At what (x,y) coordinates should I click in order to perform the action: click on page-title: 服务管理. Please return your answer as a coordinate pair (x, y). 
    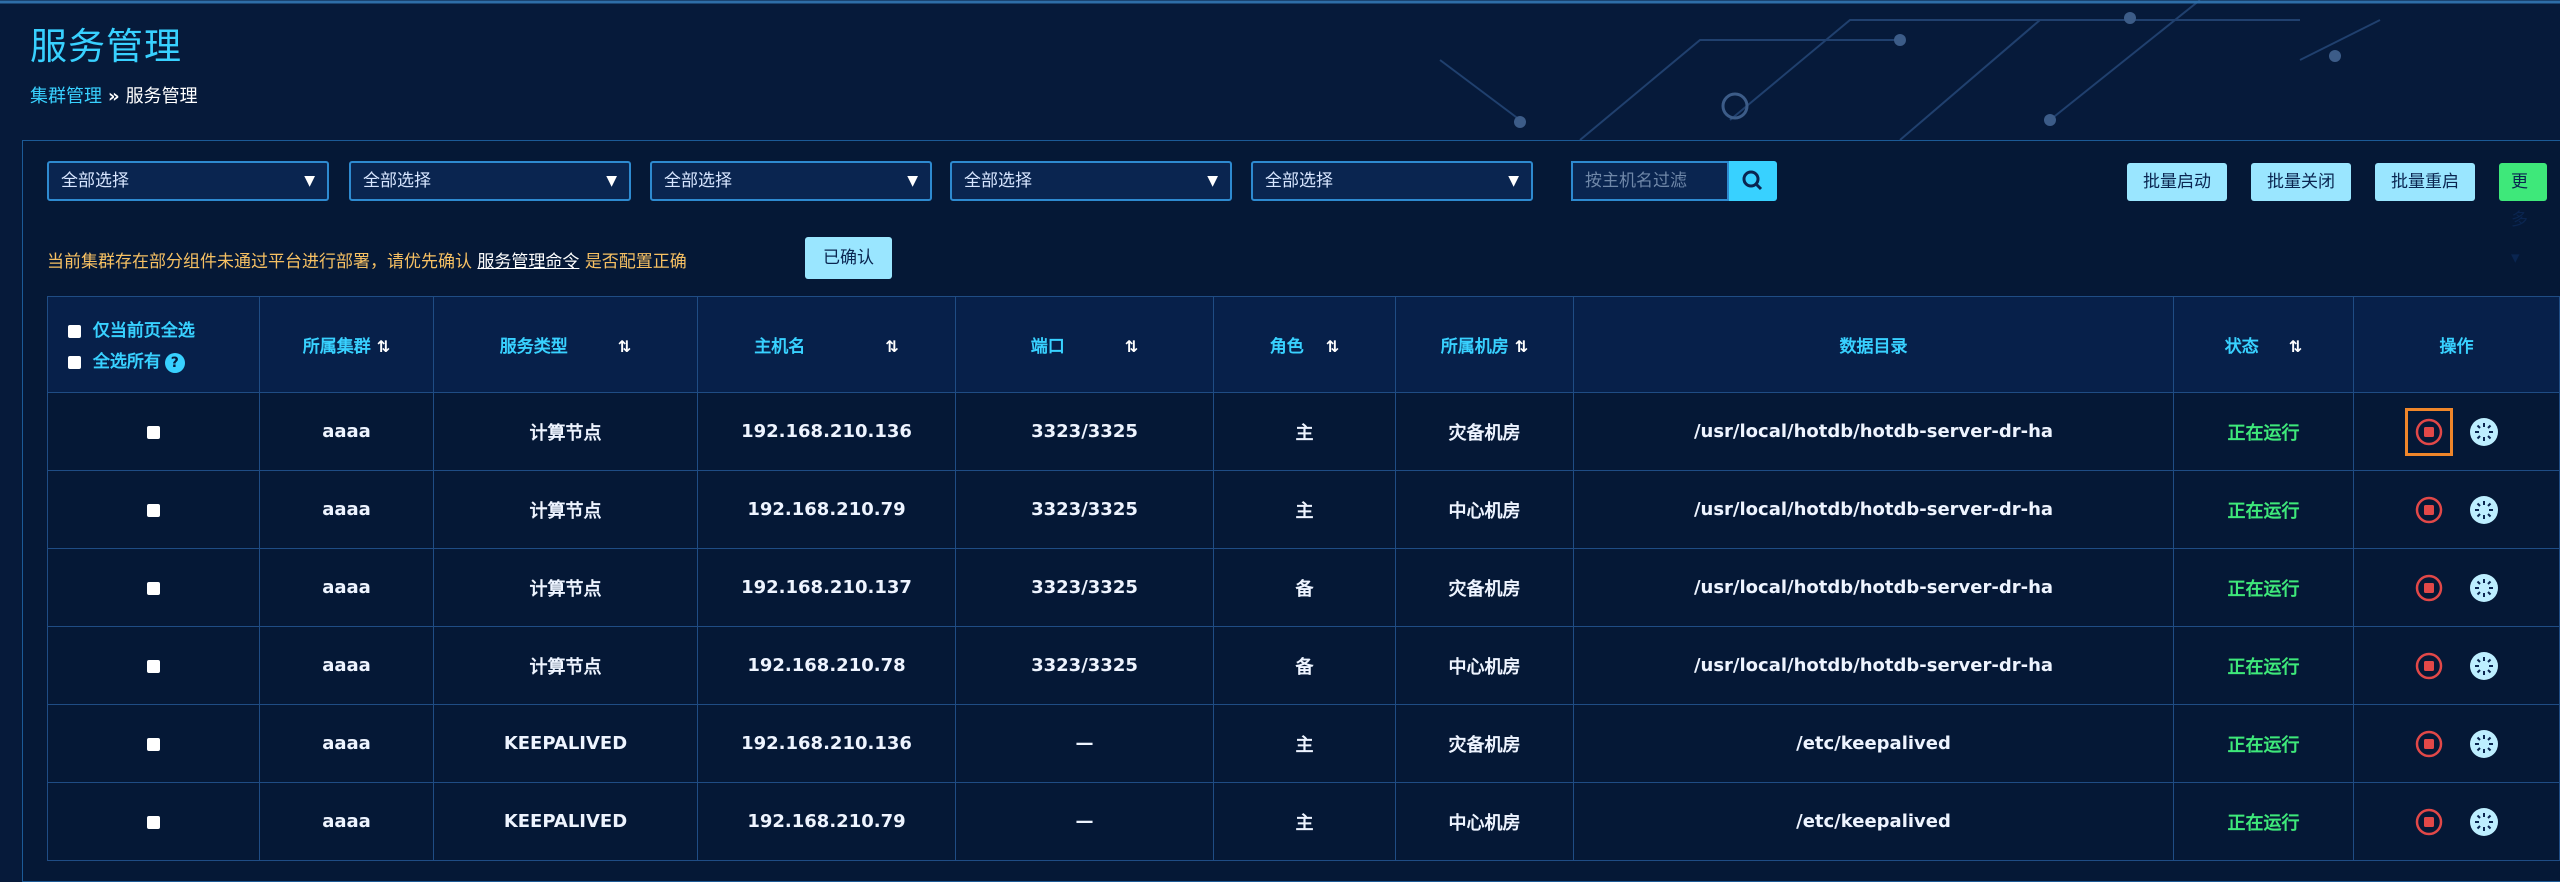
    Looking at the image, I should click on (106, 46).